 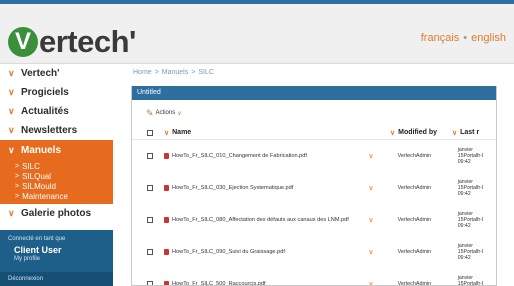 What do you see at coordinates (37, 239) in the screenshot?
I see `connected-as-label: Connecté en tant que` at bounding box center [37, 239].